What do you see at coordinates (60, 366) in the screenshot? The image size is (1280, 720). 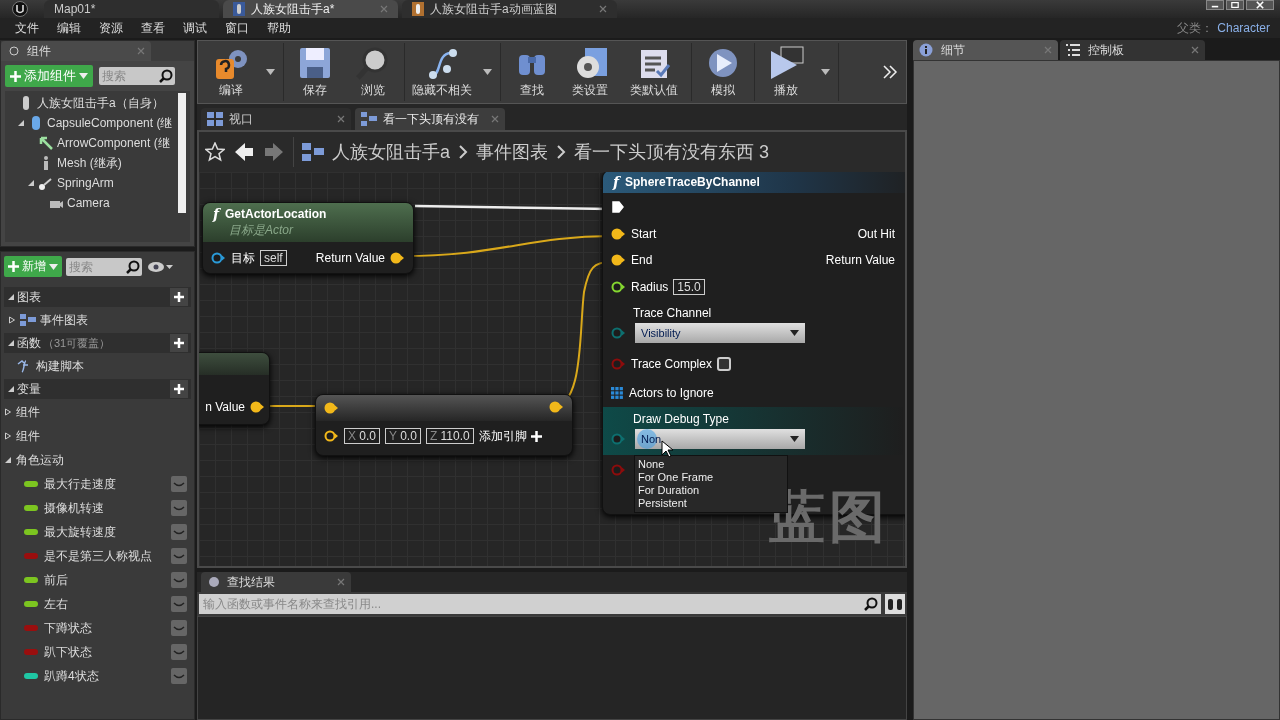 I see `function-item: 构建脚本` at bounding box center [60, 366].